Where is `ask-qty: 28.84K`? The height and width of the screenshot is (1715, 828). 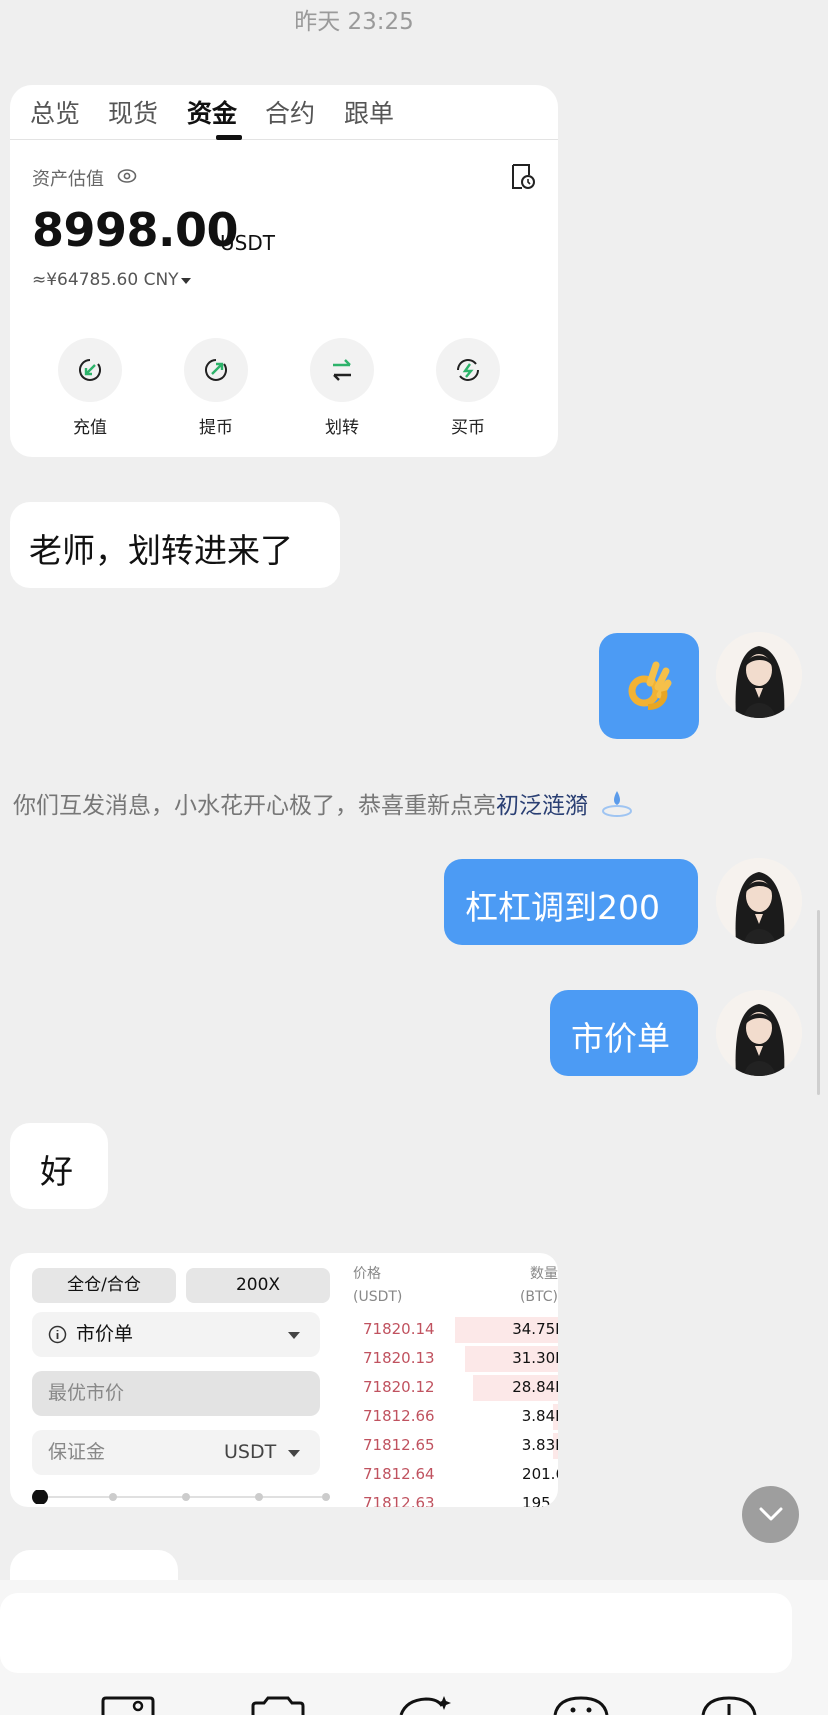
ask-qty: 28.84K is located at coordinates (535, 1387).